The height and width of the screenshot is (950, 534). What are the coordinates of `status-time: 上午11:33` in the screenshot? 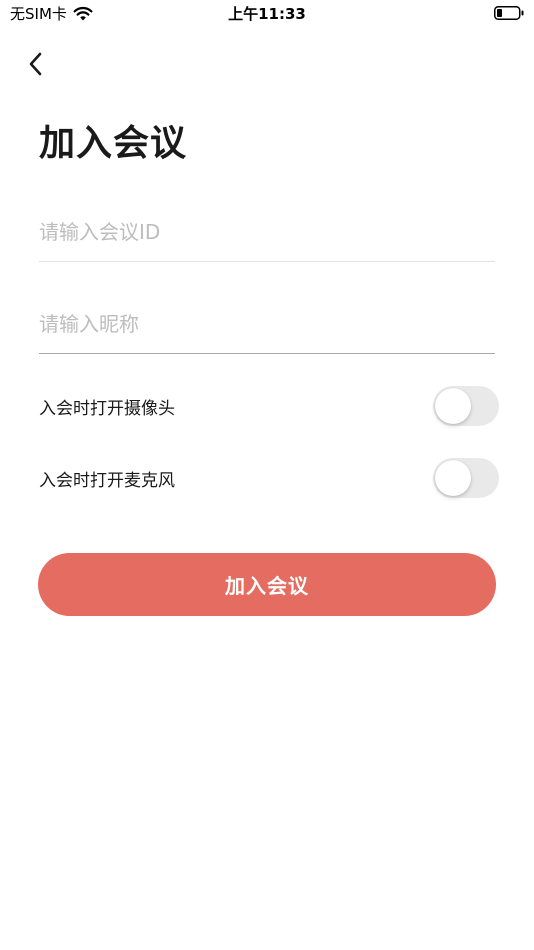 It's located at (267, 14).